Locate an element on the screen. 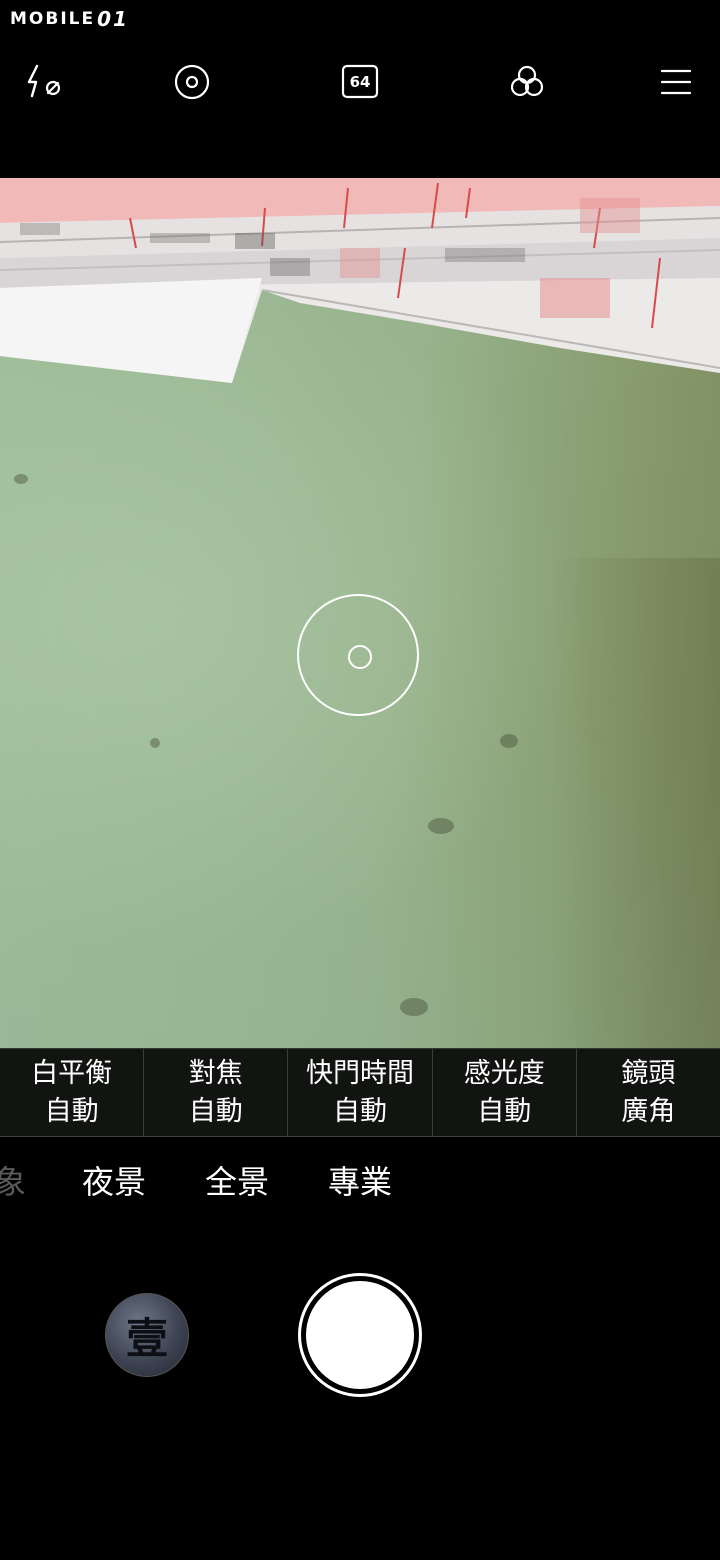 The height and width of the screenshot is (1560, 720). watermark-suffix: 01 is located at coordinates (113, 19).